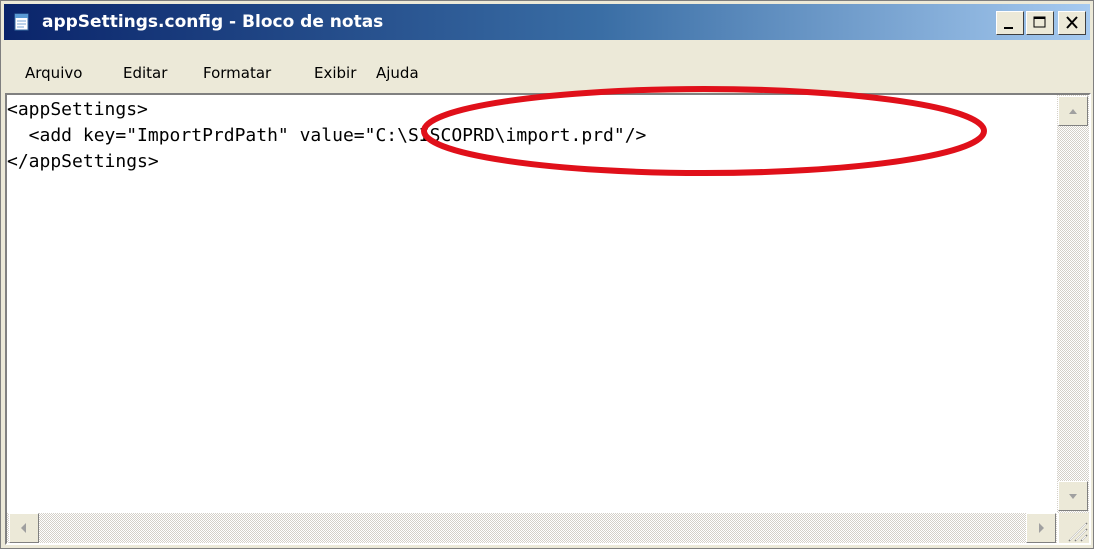  I want to click on resize-grip, so click(1074, 528).